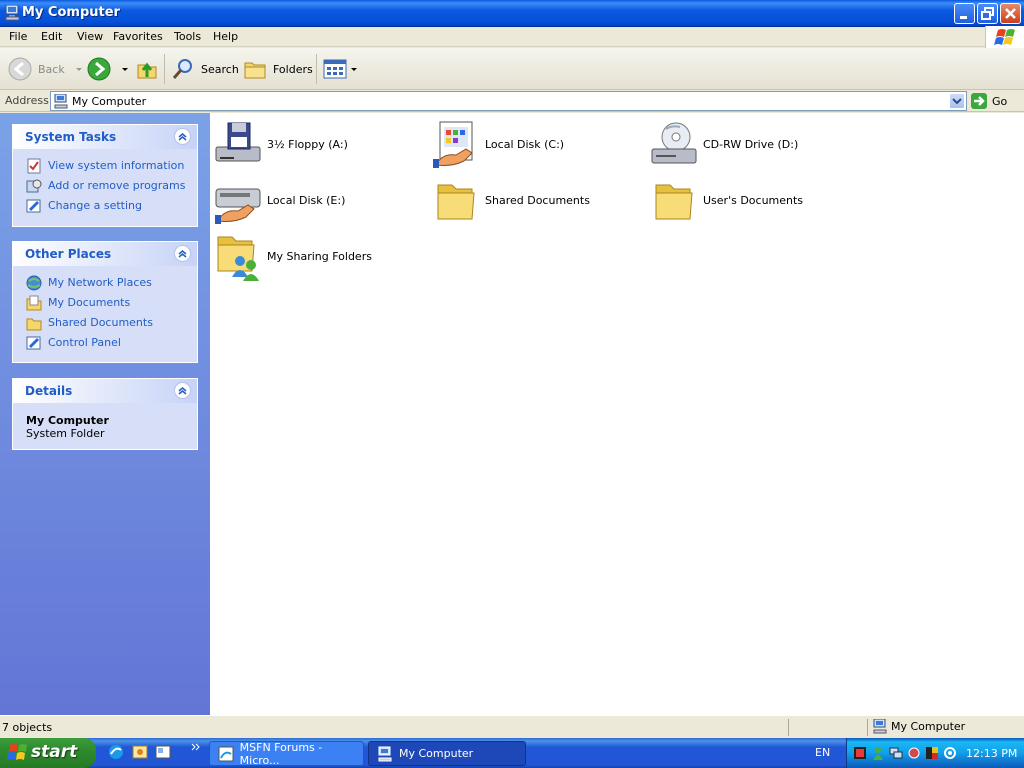 The width and height of the screenshot is (1024, 768). I want to click on folders-icon, so click(255, 70).